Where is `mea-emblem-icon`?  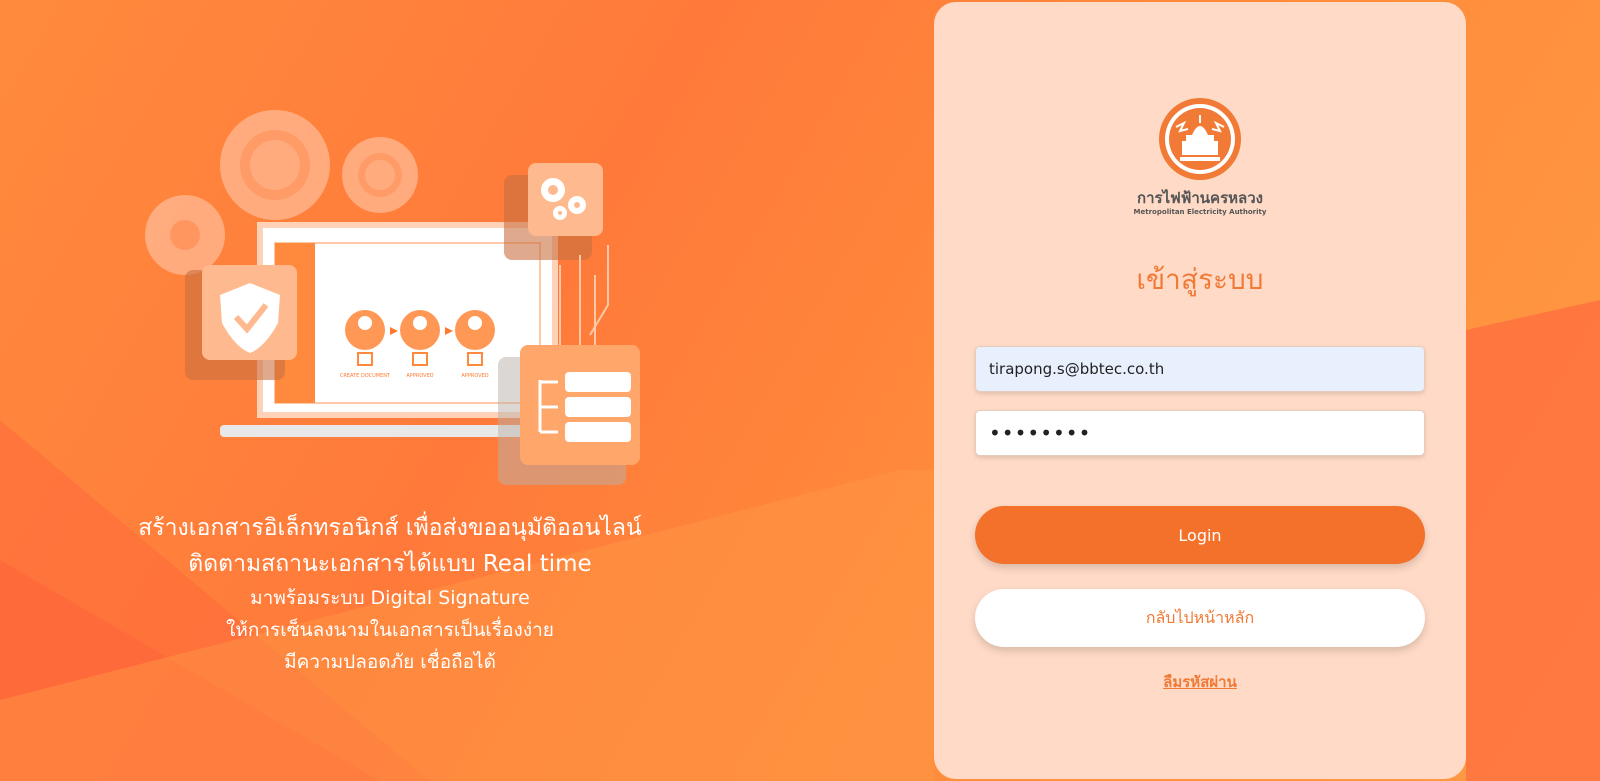 mea-emblem-icon is located at coordinates (1200, 139).